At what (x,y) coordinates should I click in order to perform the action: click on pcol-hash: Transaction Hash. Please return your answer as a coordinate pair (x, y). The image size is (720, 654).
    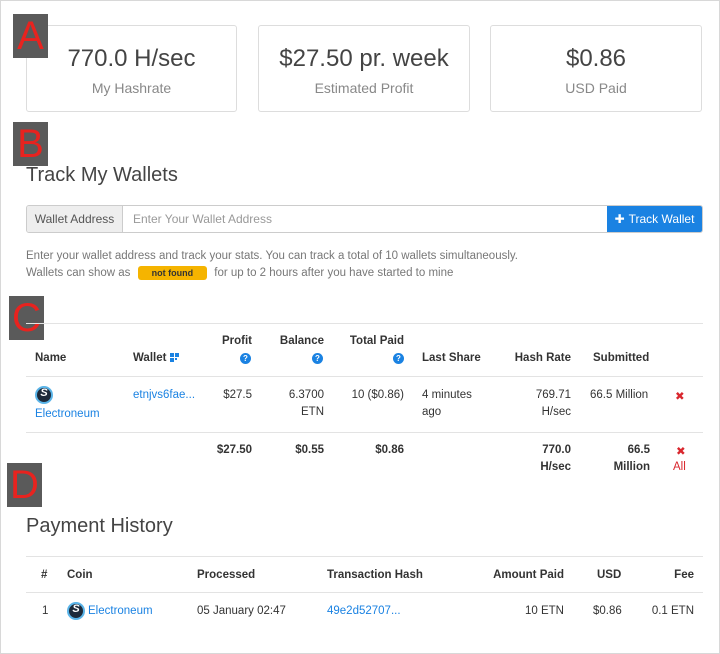
    Looking at the image, I should click on (375, 575).